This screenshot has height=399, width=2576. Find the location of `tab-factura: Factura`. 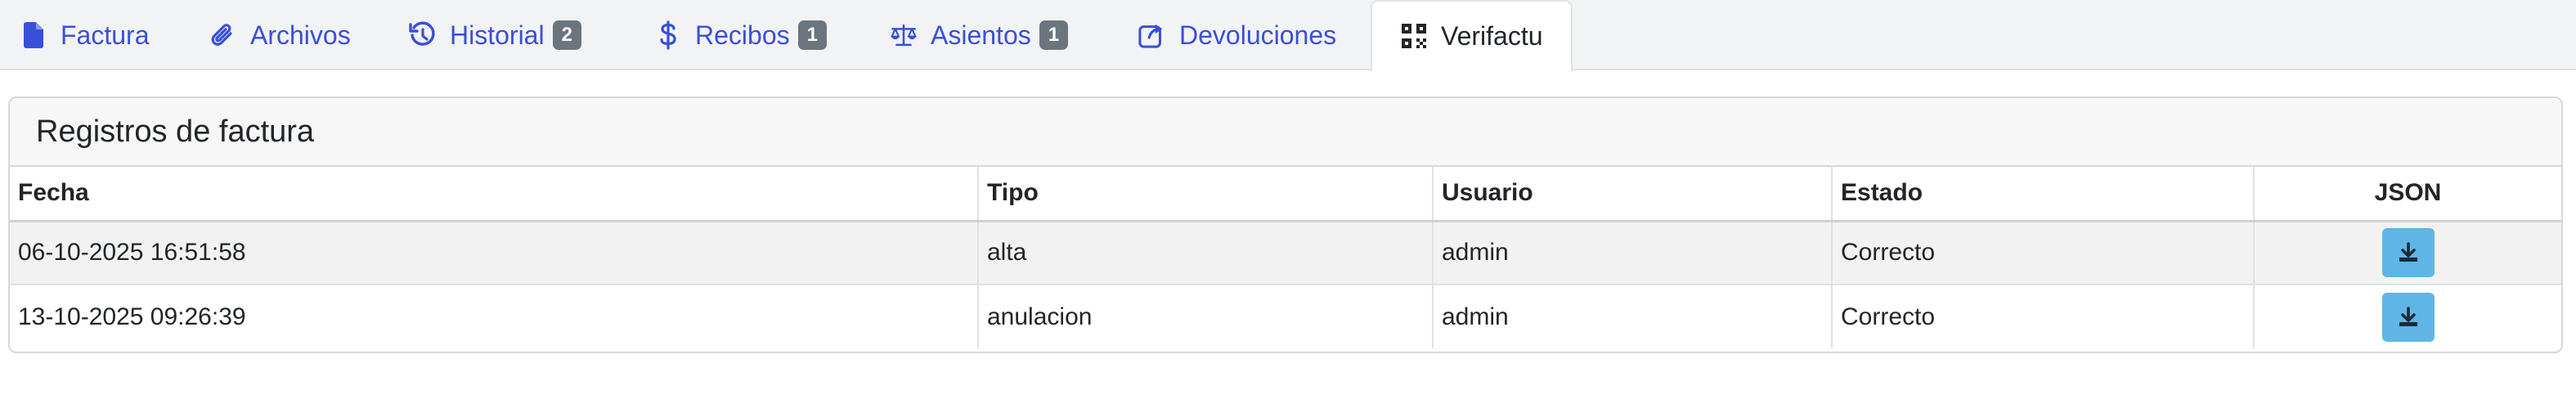

tab-factura: Factura is located at coordinates (85, 35).